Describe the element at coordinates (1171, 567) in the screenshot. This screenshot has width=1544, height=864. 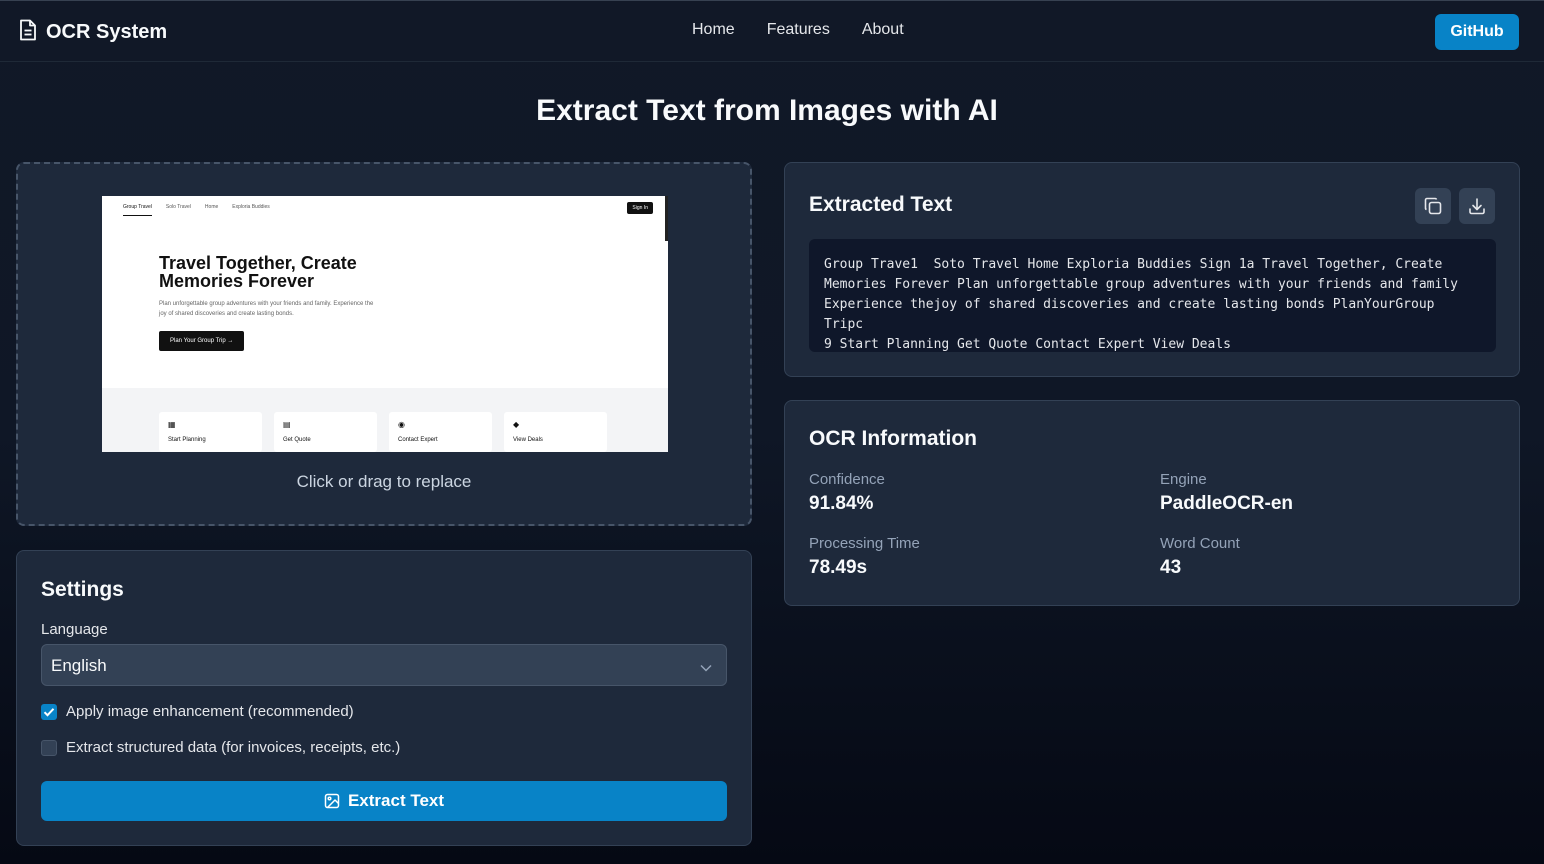
I see `word-count-value: 43` at that location.